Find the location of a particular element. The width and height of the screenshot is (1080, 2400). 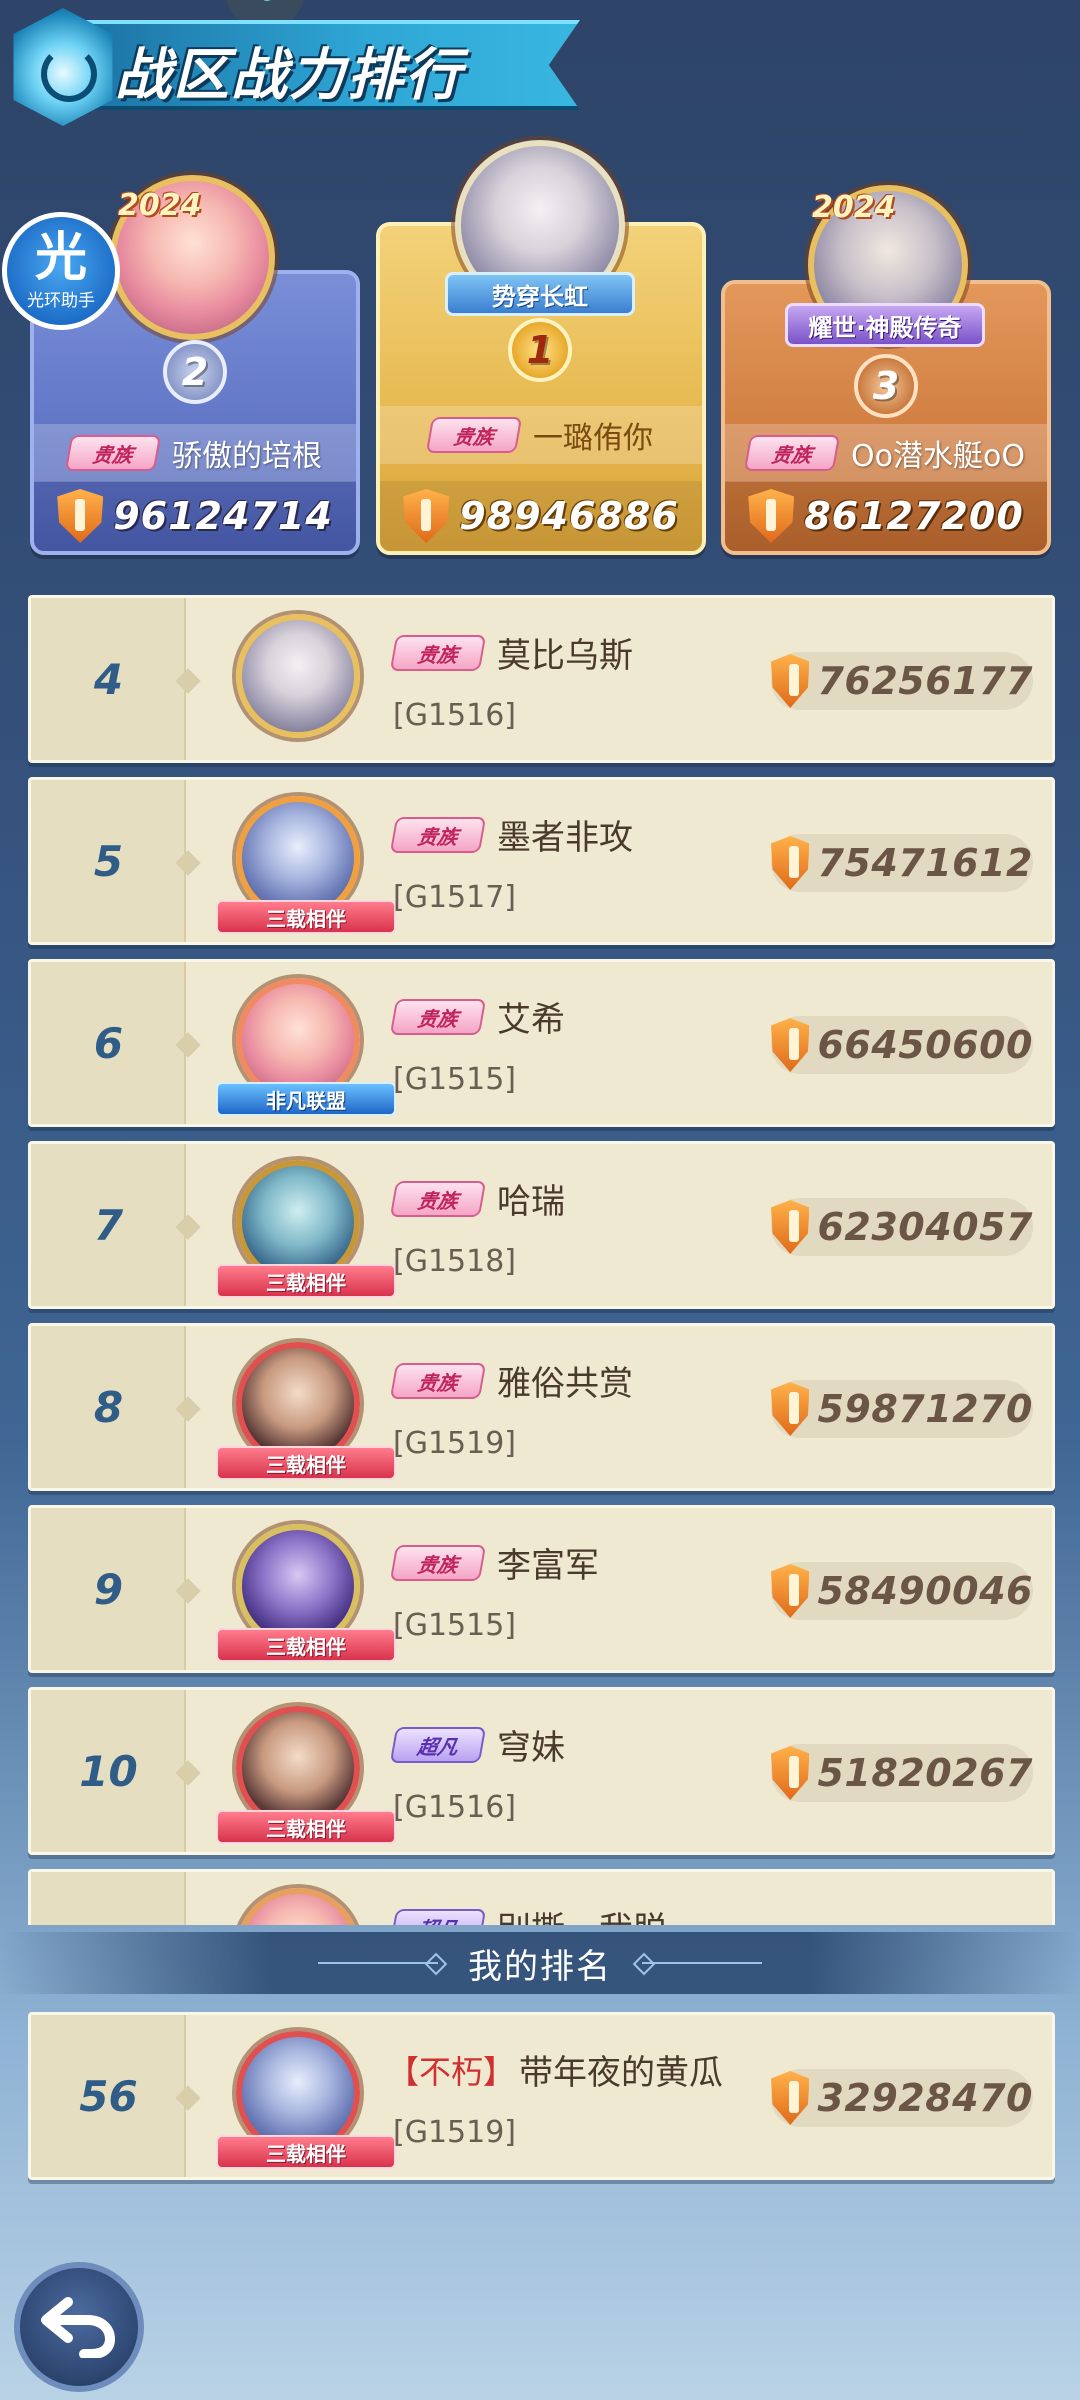

power-pill: 66450600 is located at coordinates (902, 1045).